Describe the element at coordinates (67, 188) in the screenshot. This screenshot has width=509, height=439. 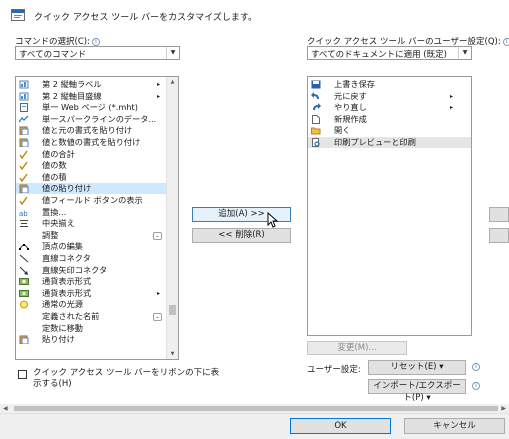
I see `list-item-label: 値の貼り付け` at that location.